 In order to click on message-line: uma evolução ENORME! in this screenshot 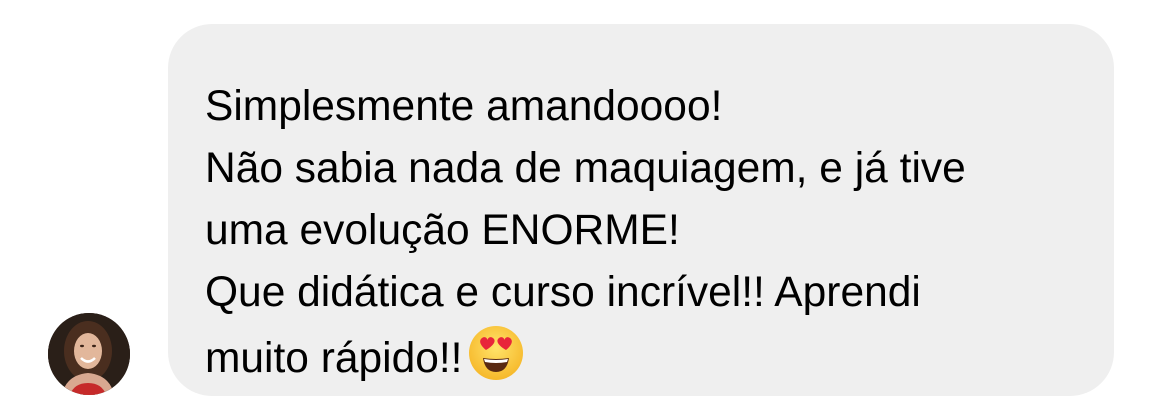, I will do `click(442, 230)`.